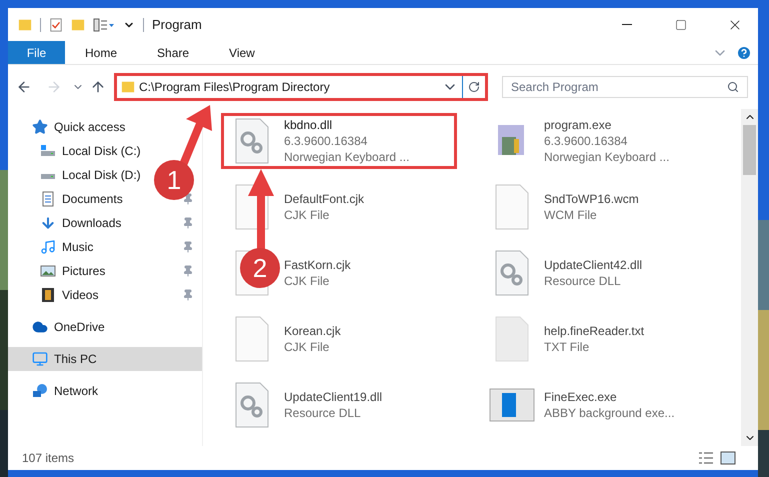 This screenshot has height=477, width=769. I want to click on file-name: kbdno.dll, so click(347, 125).